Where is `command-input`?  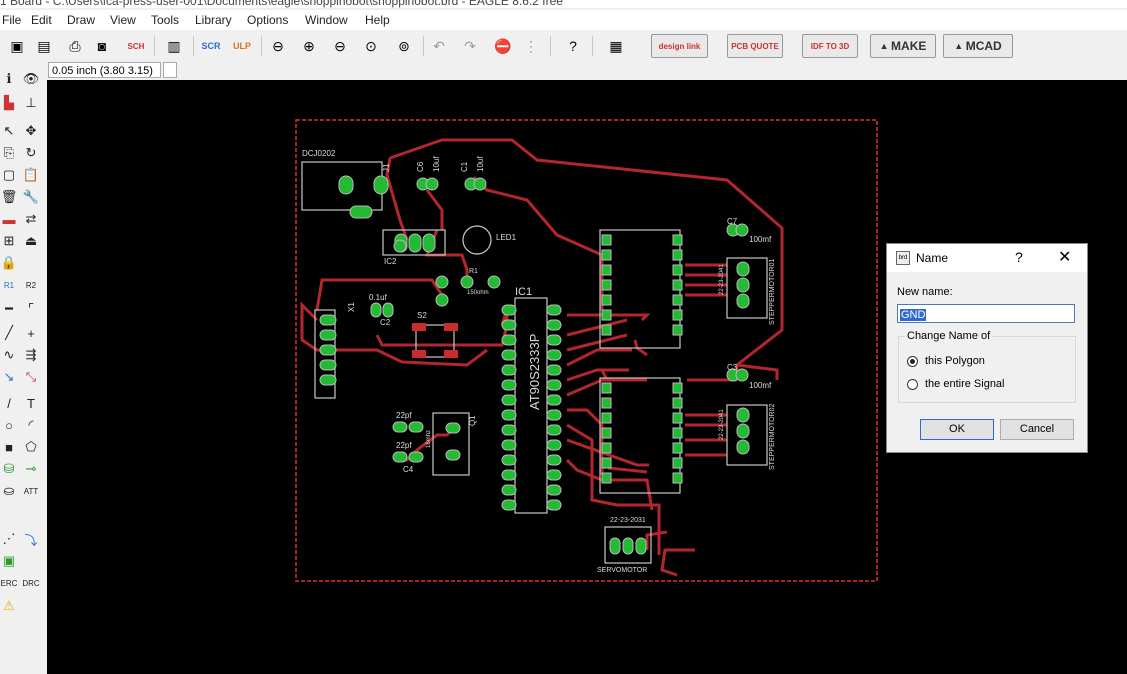 command-input is located at coordinates (170, 70).